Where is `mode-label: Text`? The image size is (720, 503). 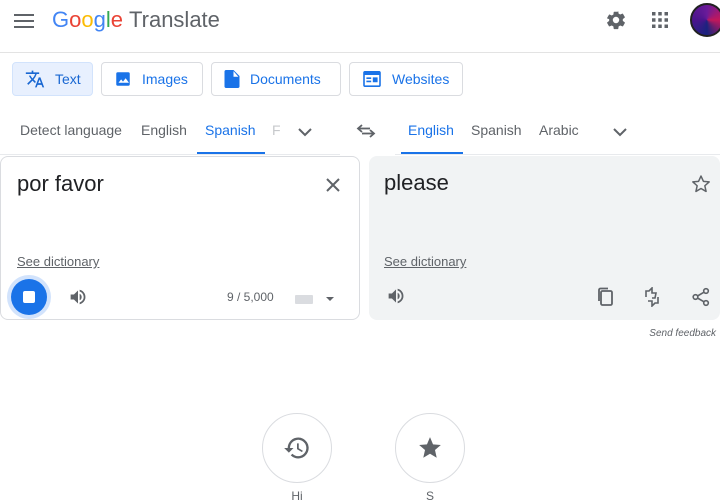
mode-label: Text is located at coordinates (68, 79).